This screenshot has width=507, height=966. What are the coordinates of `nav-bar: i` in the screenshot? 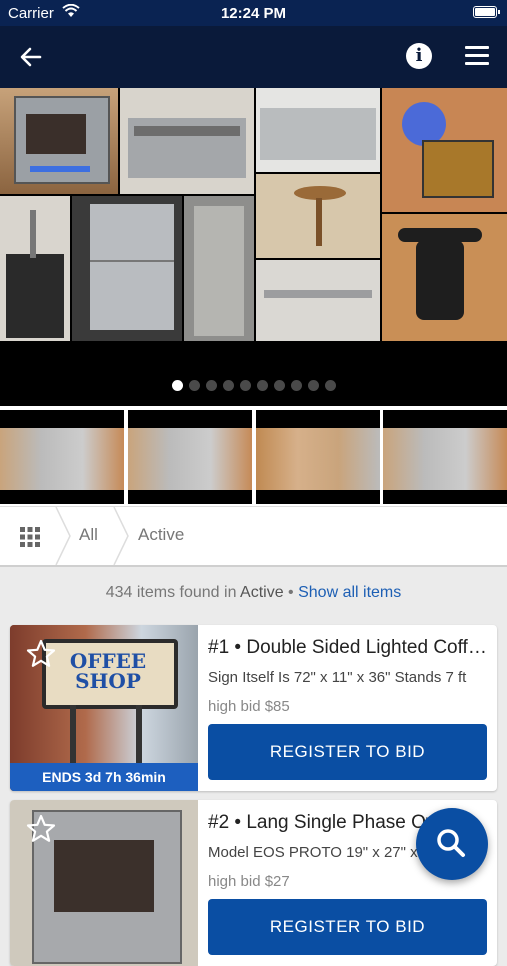 It's located at (253, 57).